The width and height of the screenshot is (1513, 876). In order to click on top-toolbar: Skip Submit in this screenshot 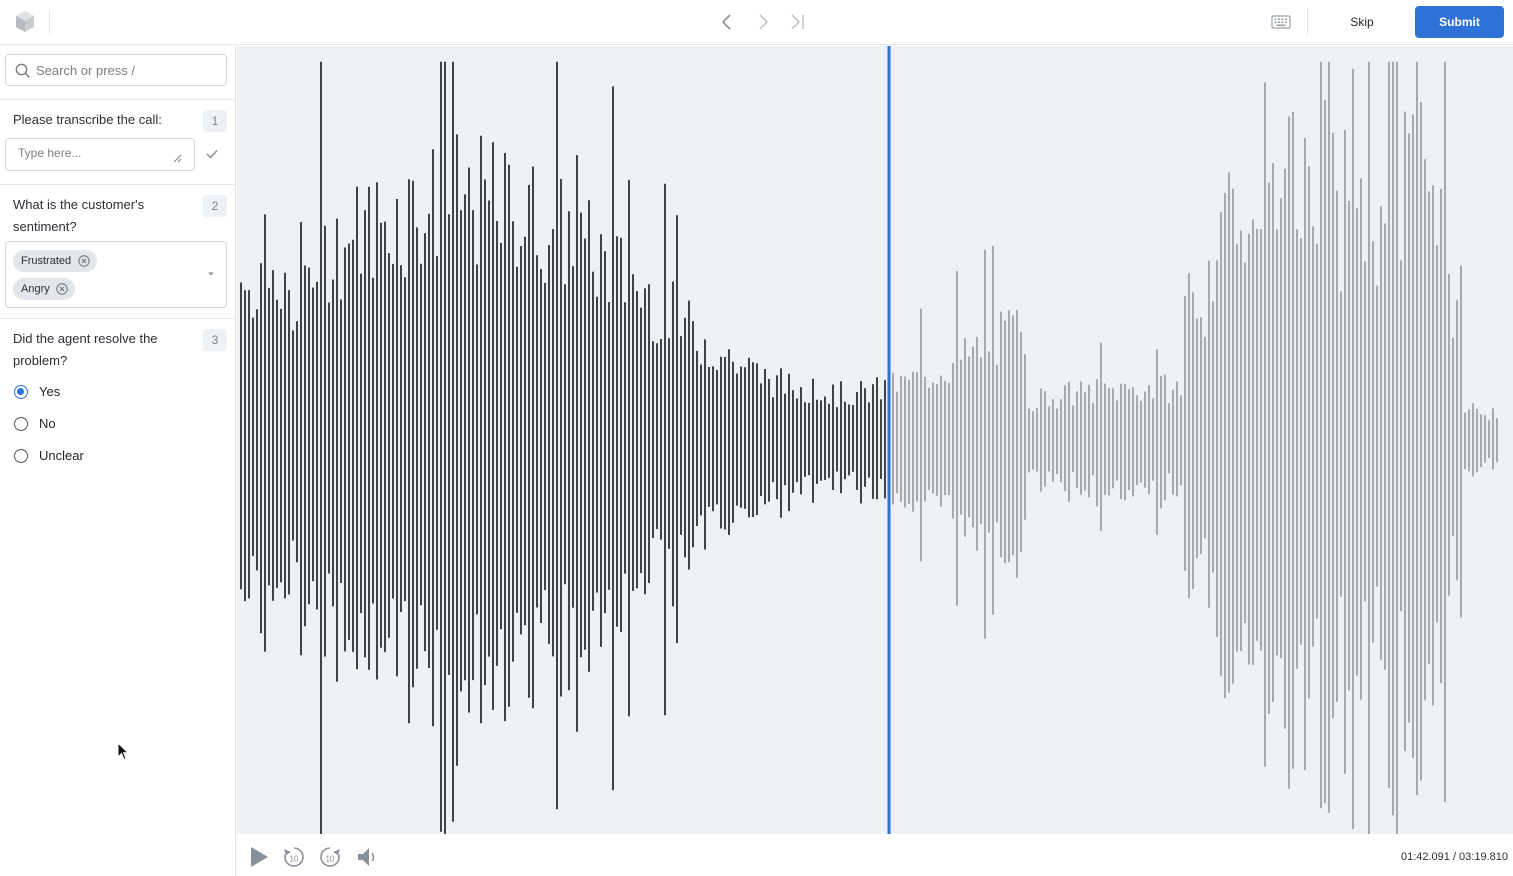, I will do `click(756, 22)`.